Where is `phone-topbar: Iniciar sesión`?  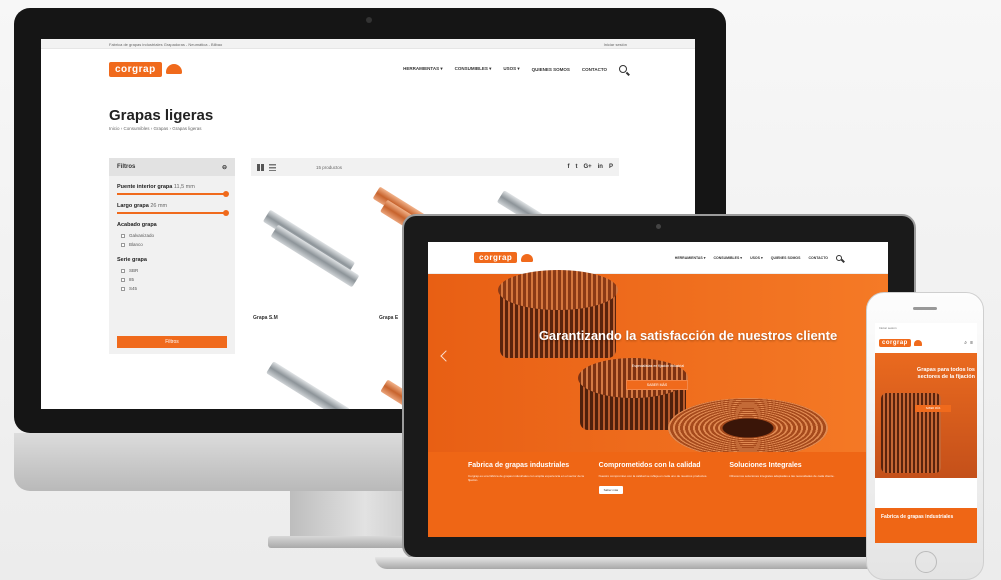 phone-topbar: Iniciar sesión is located at coordinates (926, 329).